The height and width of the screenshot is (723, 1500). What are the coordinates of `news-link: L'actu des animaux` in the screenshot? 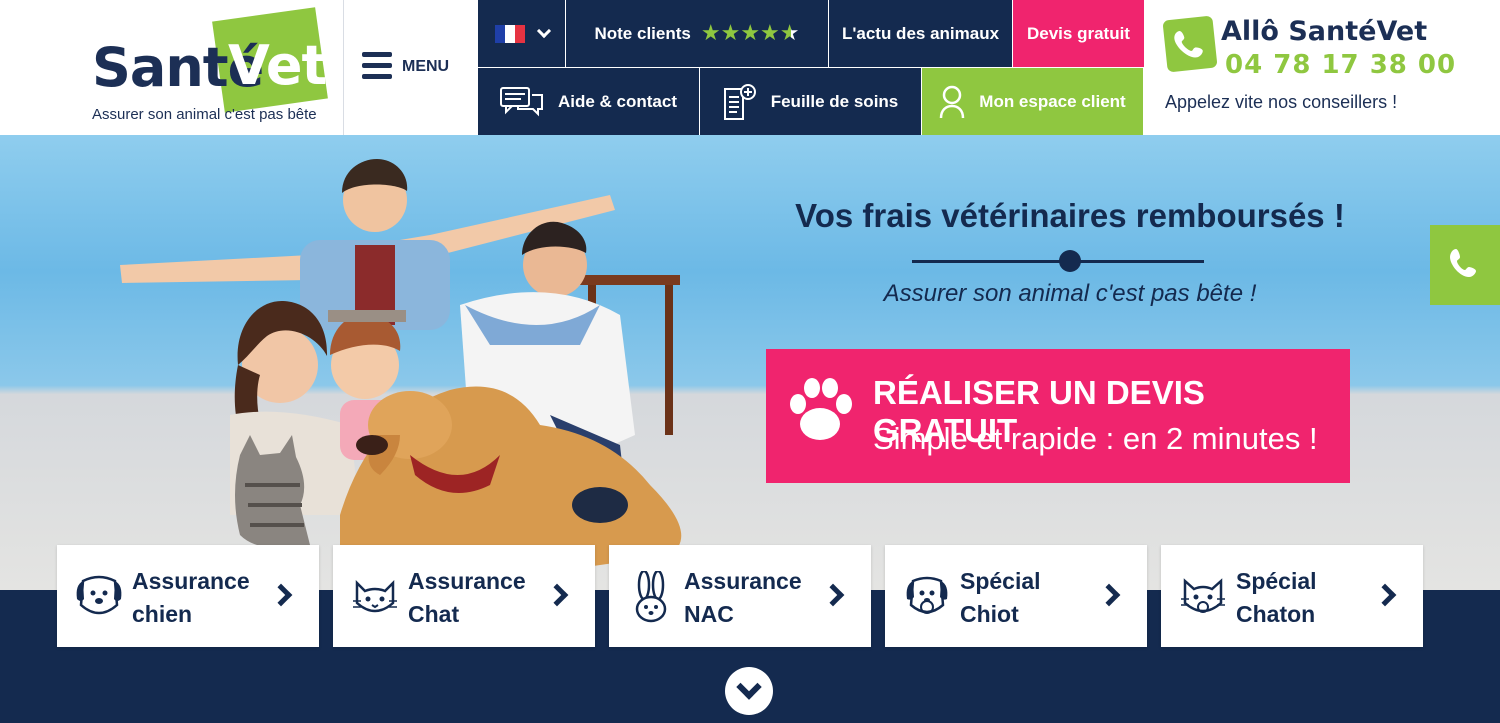 It's located at (921, 33).